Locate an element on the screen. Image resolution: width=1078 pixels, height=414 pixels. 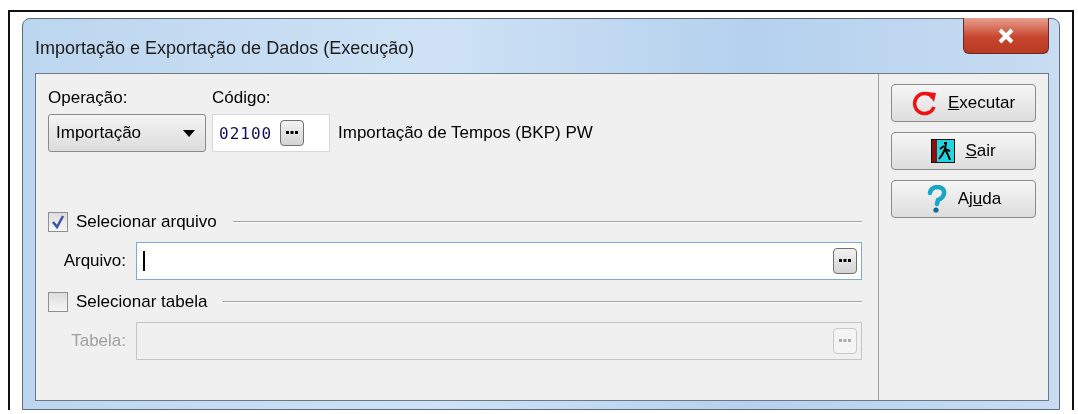
field-label: Tabela: is located at coordinates (98, 341).